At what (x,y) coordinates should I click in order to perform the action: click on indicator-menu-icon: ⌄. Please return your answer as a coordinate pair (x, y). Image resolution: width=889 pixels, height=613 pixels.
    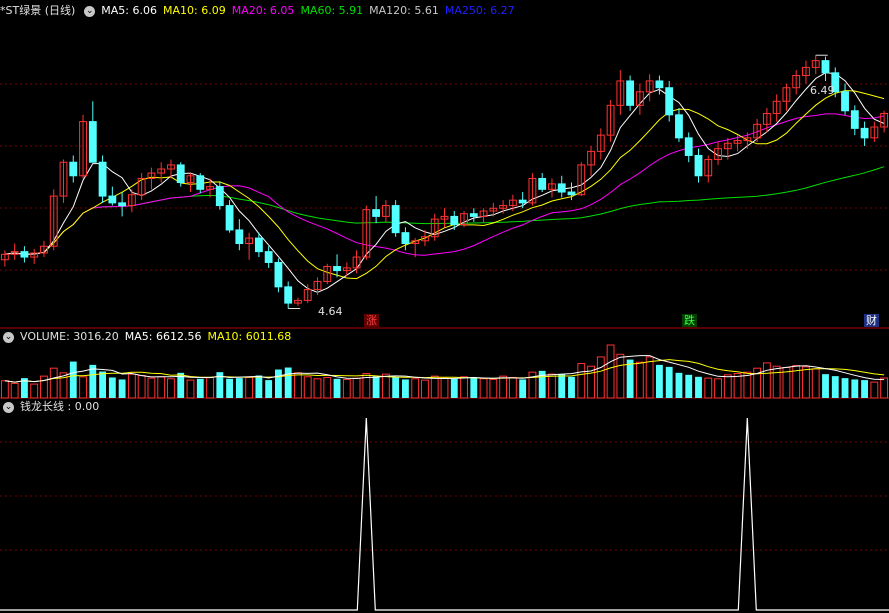
    Looking at the image, I should click on (8, 407).